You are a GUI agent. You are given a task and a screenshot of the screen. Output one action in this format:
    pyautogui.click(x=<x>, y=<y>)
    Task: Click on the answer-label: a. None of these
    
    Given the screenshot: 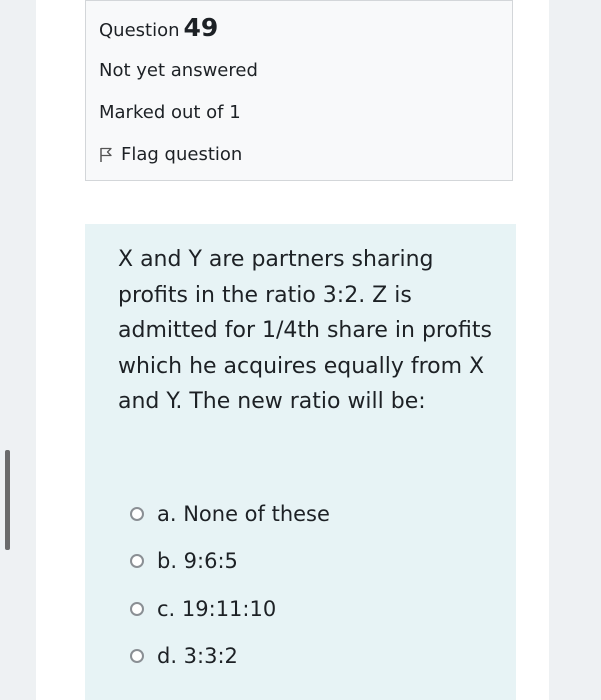 What is the action you would take?
    pyautogui.click(x=243, y=513)
    